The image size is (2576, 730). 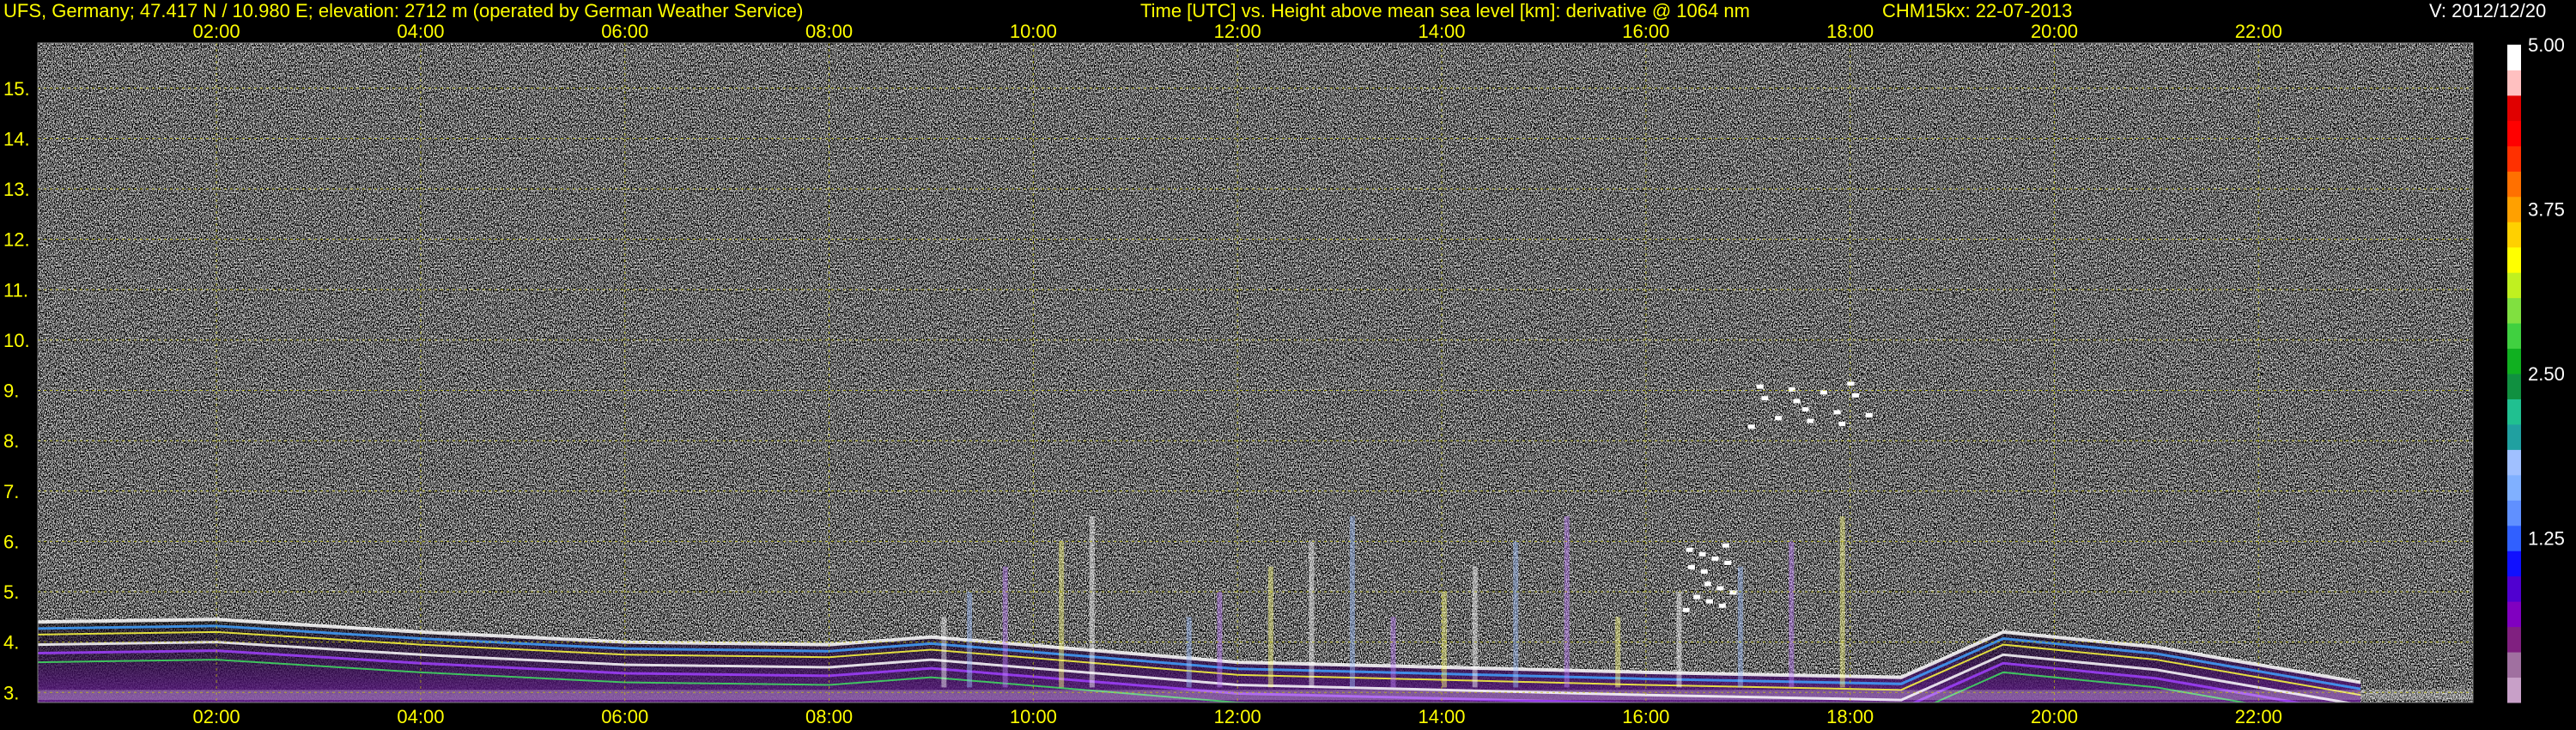 What do you see at coordinates (11, 441) in the screenshot?
I see `y-tick-label: 8.` at bounding box center [11, 441].